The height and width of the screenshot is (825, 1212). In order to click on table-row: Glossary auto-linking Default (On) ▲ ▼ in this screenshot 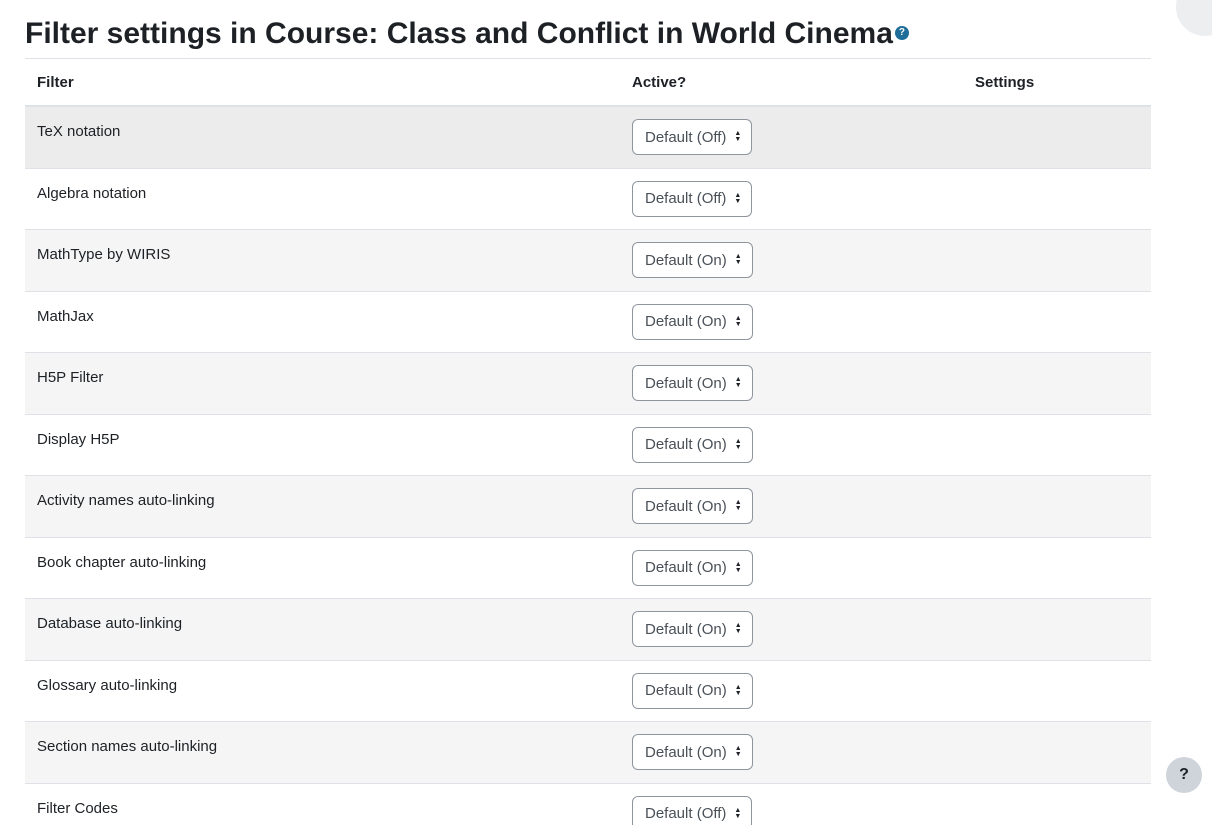, I will do `click(588, 691)`.